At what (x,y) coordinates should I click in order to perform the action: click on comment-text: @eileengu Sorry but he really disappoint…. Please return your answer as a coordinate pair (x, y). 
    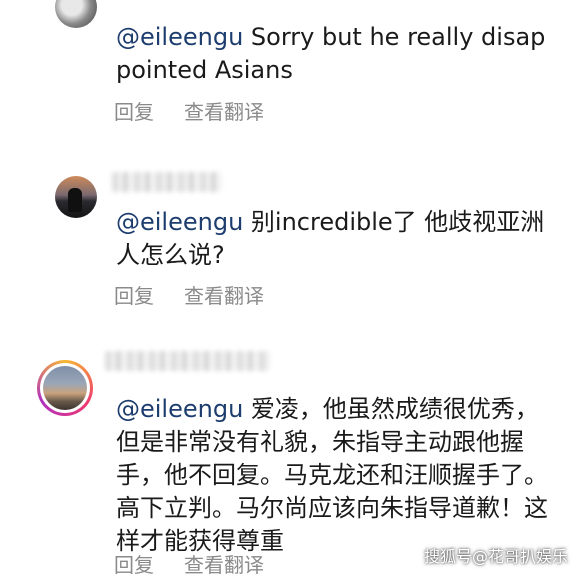
    Looking at the image, I should click on (331, 53).